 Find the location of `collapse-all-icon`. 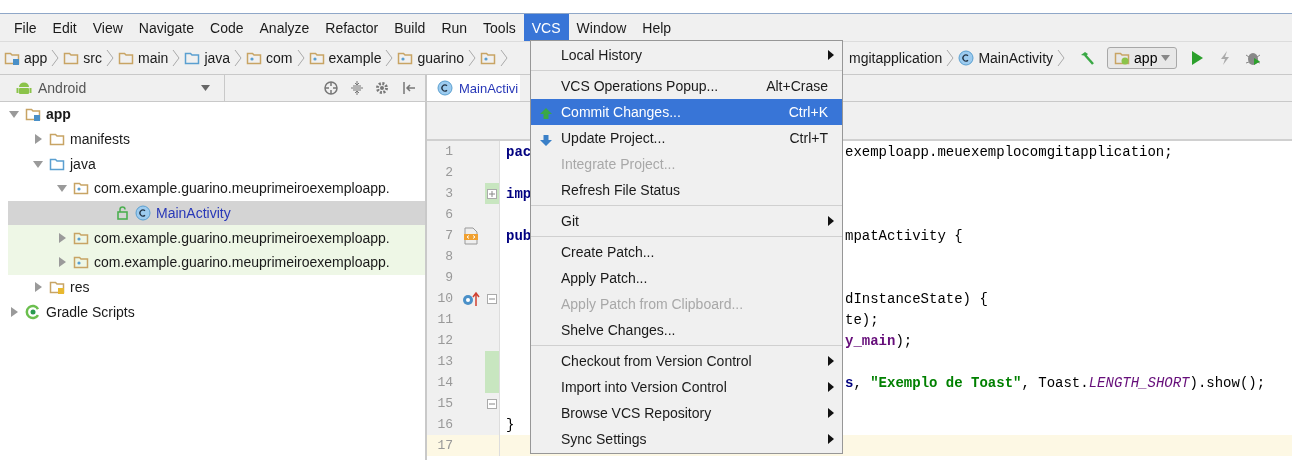

collapse-all-icon is located at coordinates (357, 88).